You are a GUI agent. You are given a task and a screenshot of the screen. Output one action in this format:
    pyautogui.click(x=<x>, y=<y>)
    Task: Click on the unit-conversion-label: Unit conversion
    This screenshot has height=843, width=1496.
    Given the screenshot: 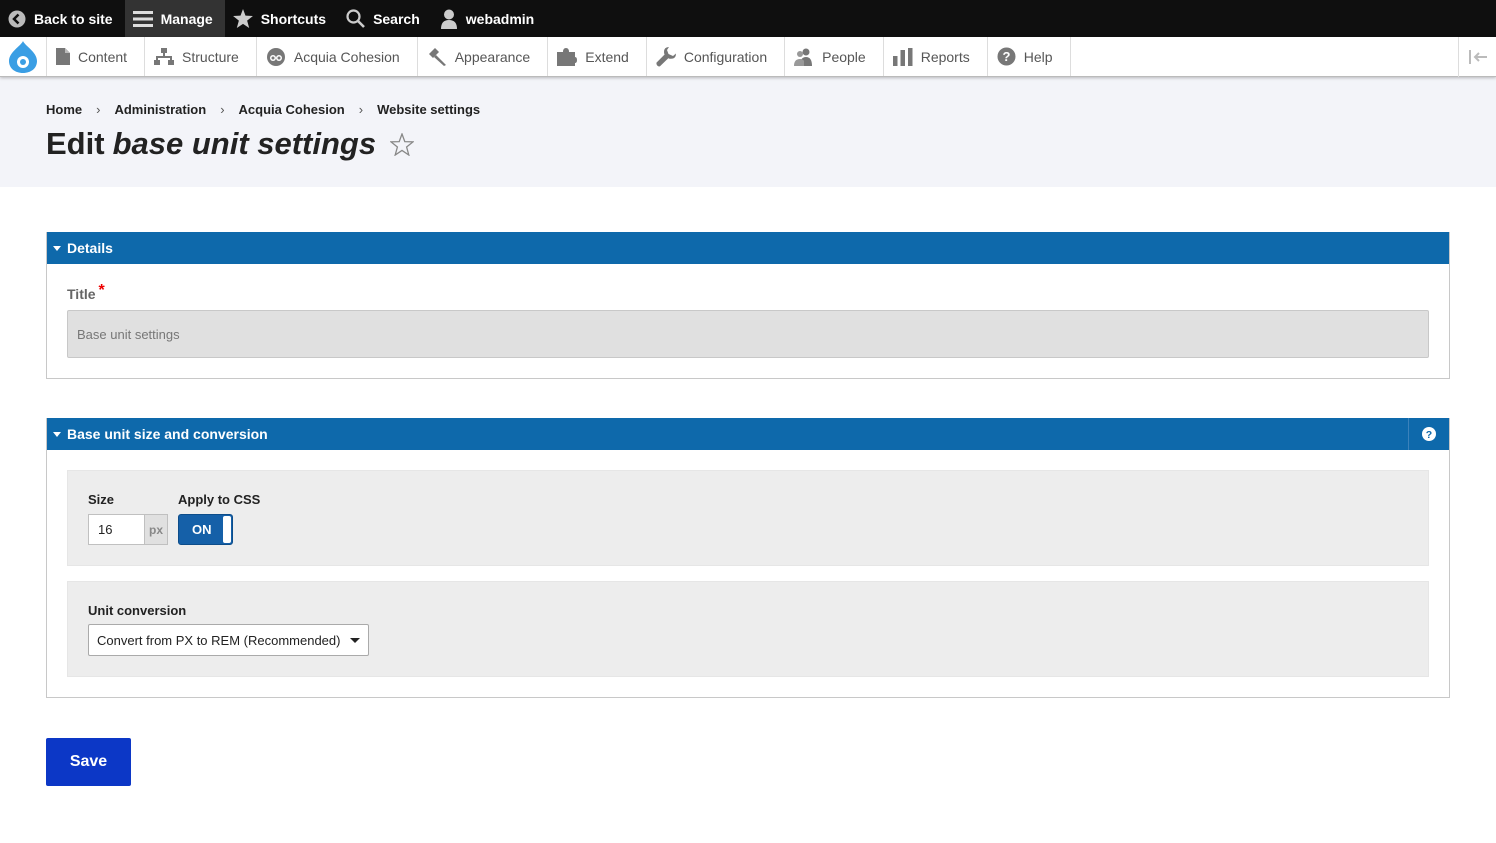 What is the action you would take?
    pyautogui.click(x=137, y=610)
    